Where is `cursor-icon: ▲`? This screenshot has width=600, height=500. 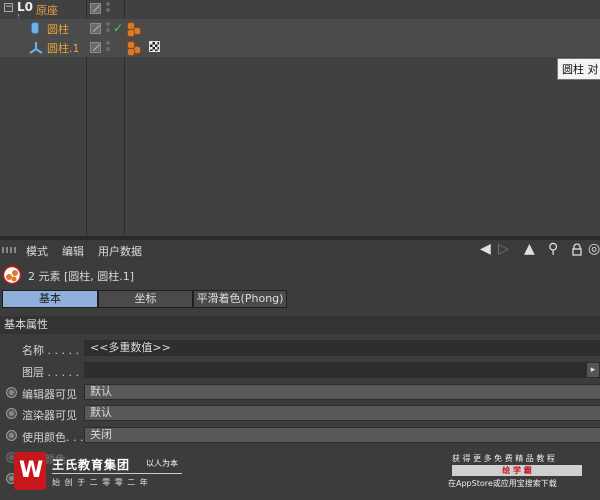
cursor-icon: ▲ is located at coordinates (529, 249).